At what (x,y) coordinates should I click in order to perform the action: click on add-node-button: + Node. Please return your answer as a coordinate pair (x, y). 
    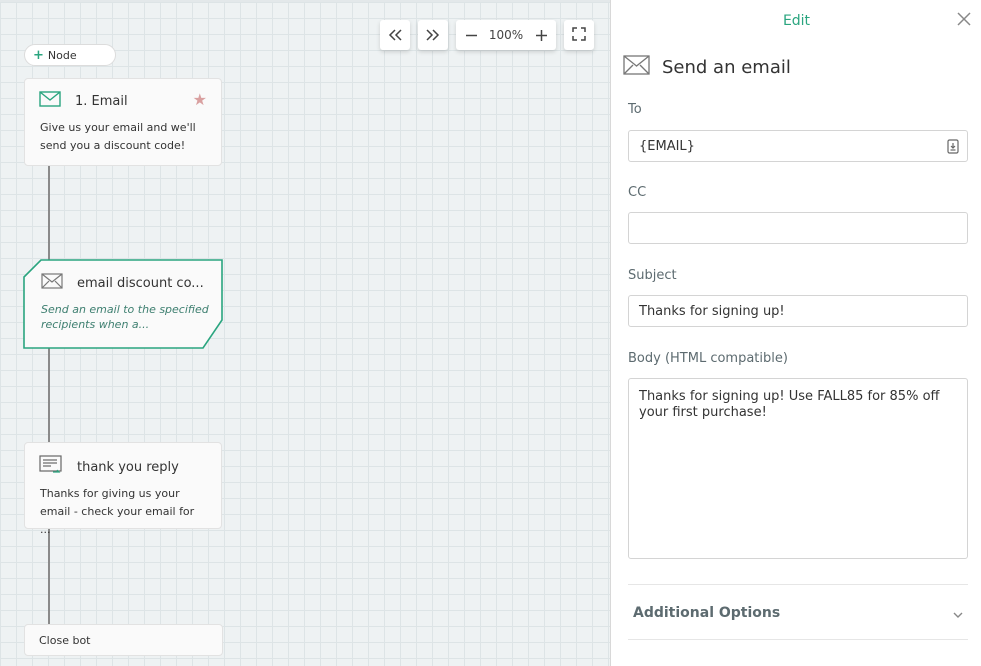
    Looking at the image, I should click on (70, 55).